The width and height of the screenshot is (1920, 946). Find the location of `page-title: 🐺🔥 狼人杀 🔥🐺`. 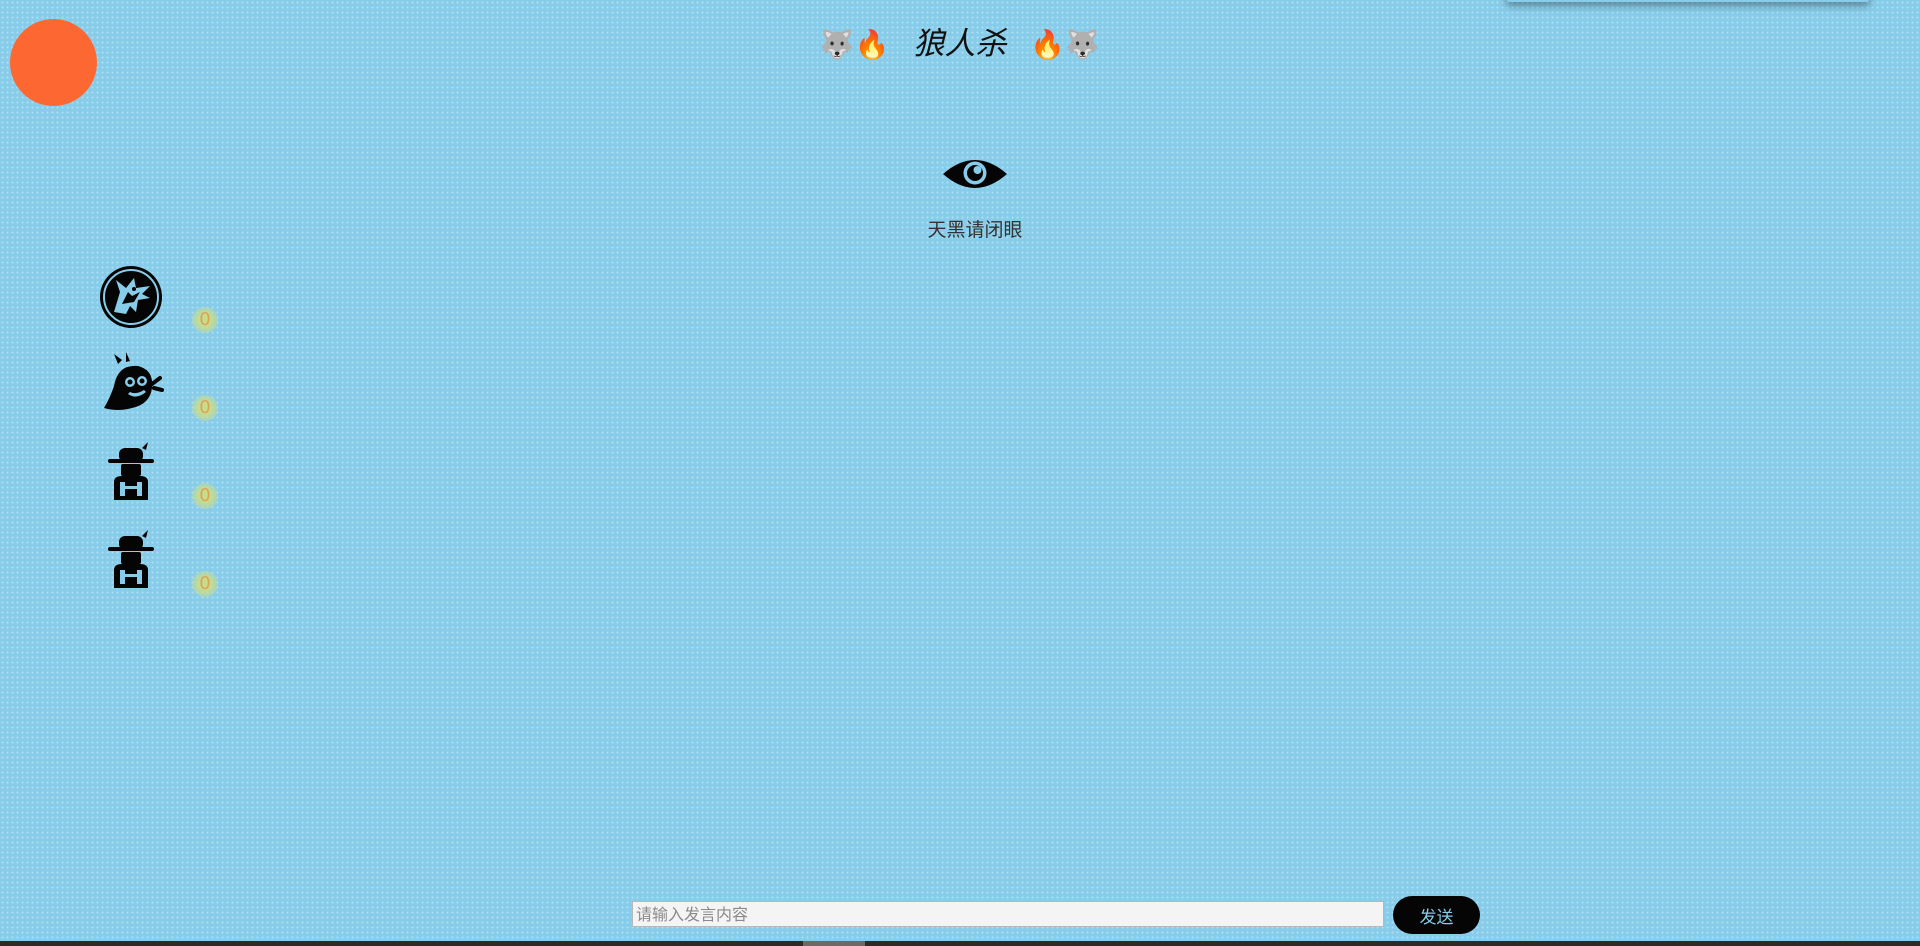

page-title: 🐺🔥 狼人杀 🔥🐺 is located at coordinates (960, 44).